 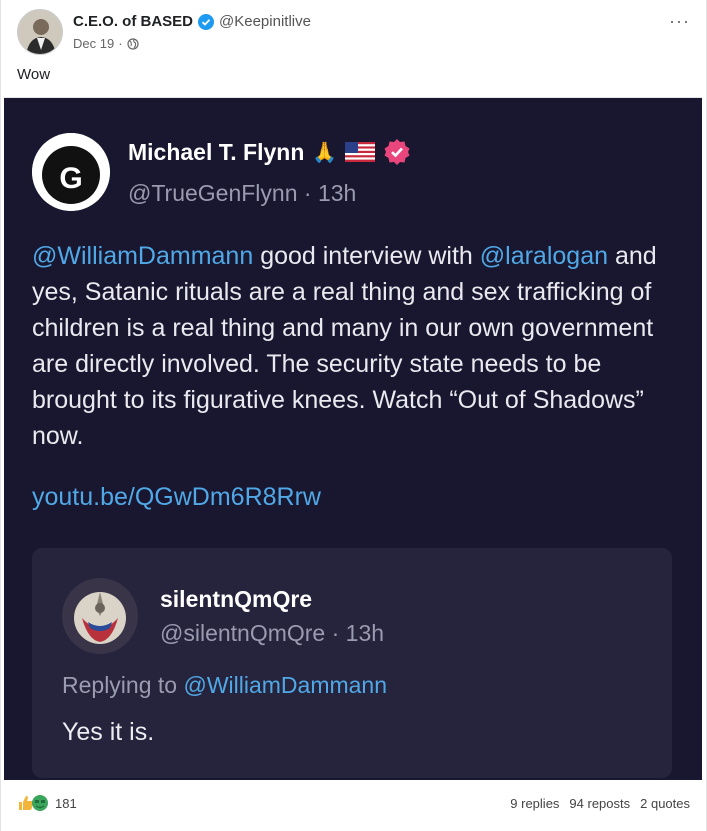 What do you see at coordinates (123, 685) in the screenshot?
I see `replying-to-prefix: Replying to` at bounding box center [123, 685].